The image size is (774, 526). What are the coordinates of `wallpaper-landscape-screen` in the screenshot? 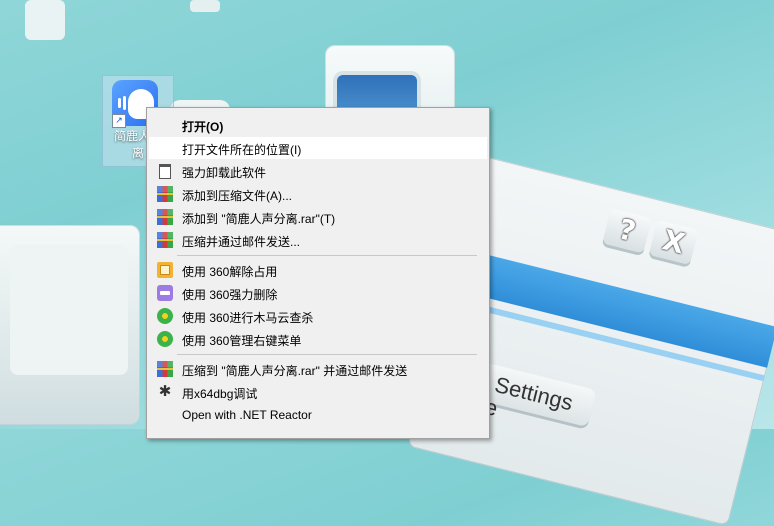 It's located at (98, 303).